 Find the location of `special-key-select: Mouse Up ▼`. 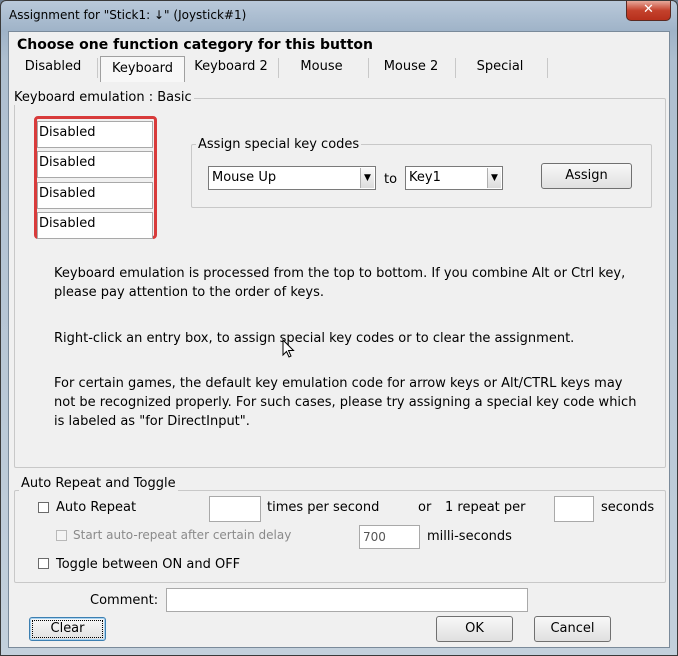

special-key-select: Mouse Up ▼ is located at coordinates (292, 178).